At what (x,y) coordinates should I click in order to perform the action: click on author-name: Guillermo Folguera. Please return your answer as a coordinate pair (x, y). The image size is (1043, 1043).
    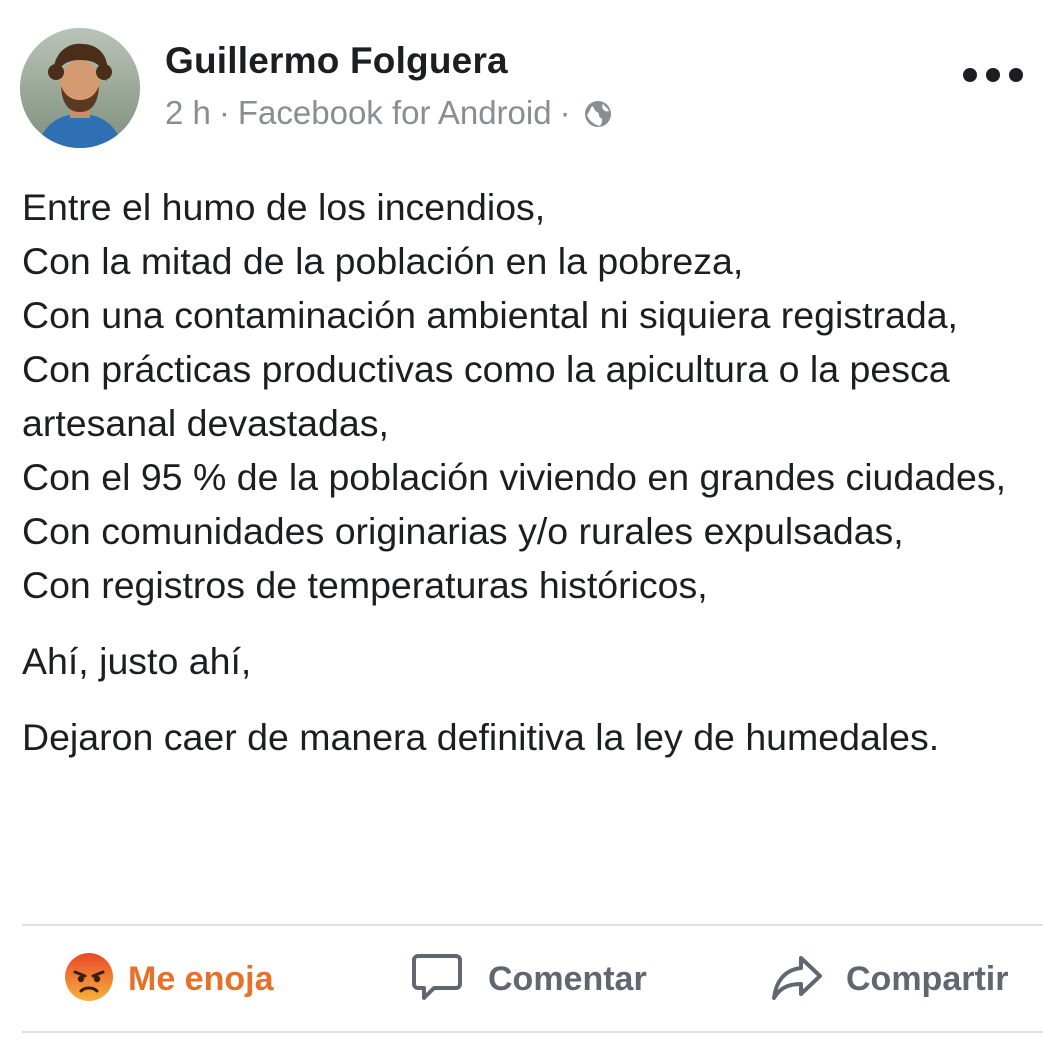
    Looking at the image, I should click on (336, 61).